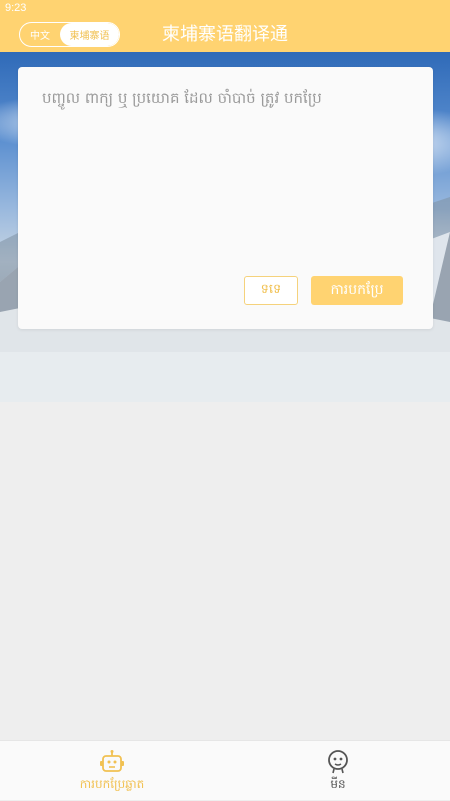 This screenshot has width=450, height=801. Describe the element at coordinates (16, 8) in the screenshot. I see `status-time: 9:23` at that location.